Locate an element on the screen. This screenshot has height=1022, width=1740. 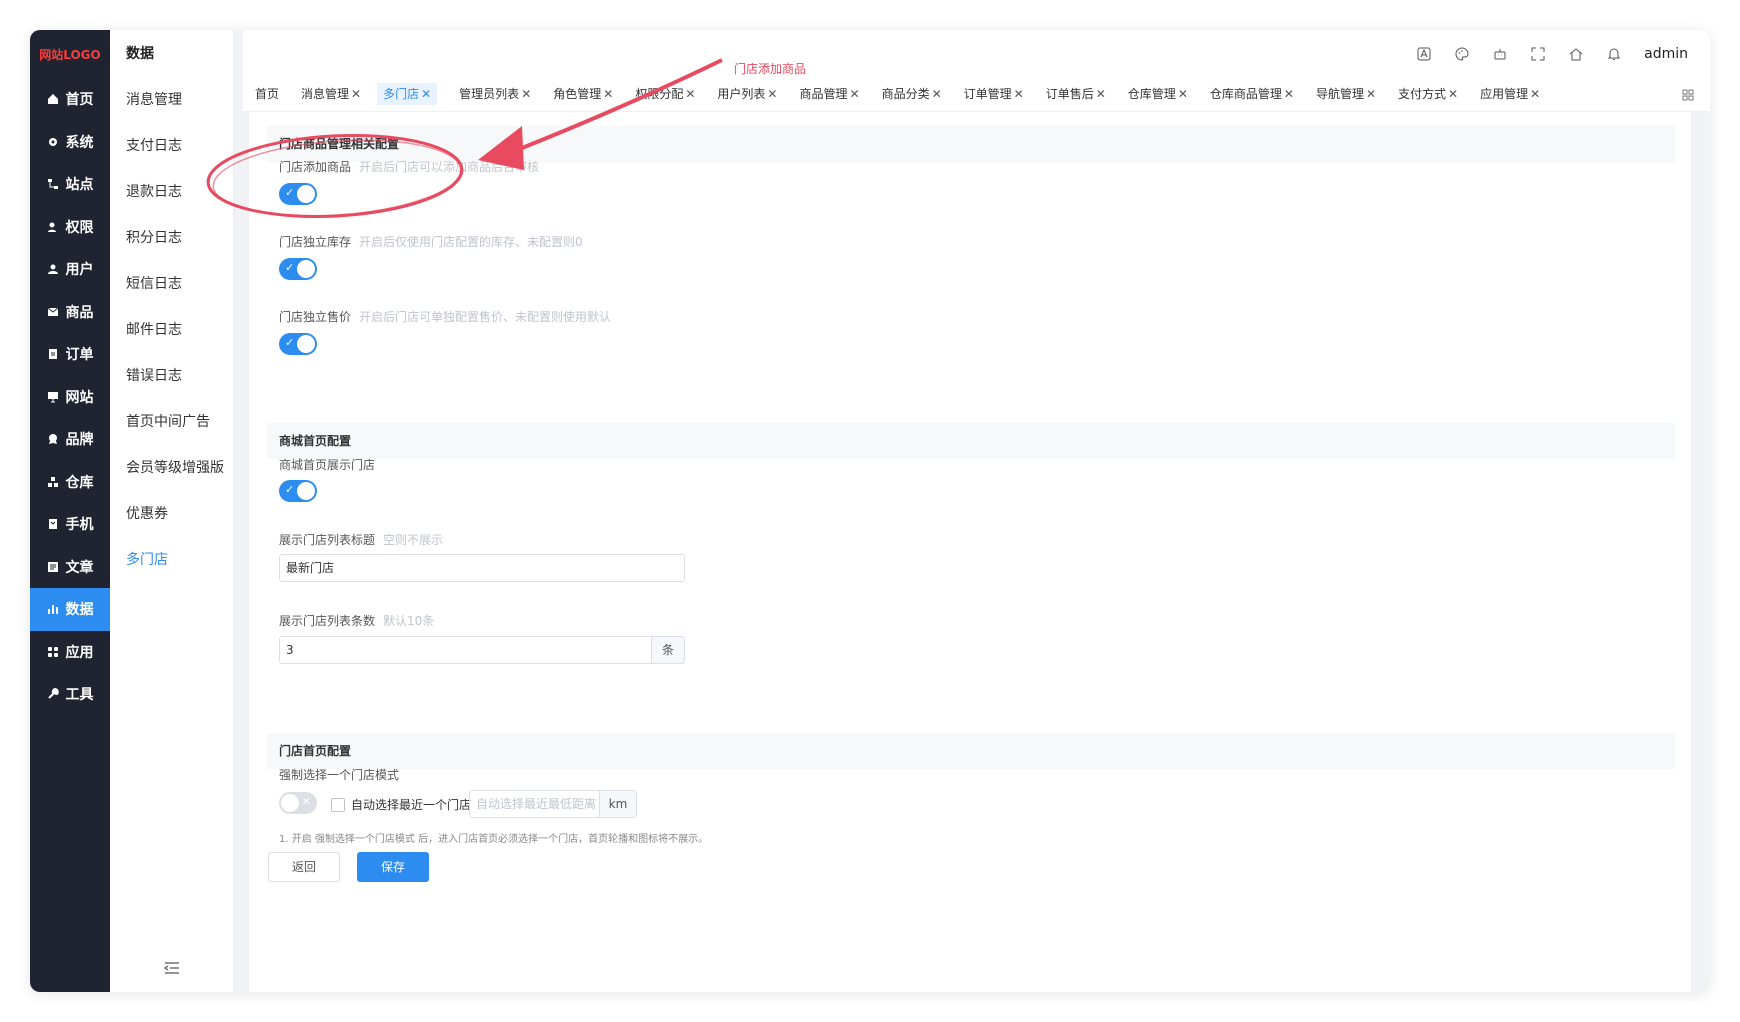
clipboard-icon is located at coordinates (53, 354).